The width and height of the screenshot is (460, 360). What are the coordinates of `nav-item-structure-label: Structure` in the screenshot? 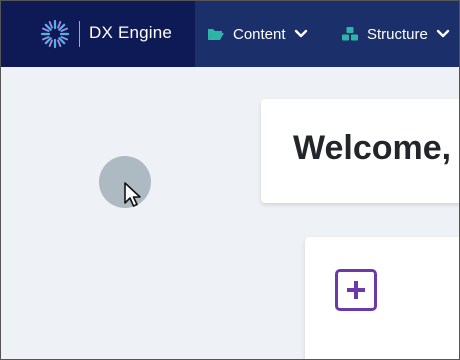 It's located at (397, 34).